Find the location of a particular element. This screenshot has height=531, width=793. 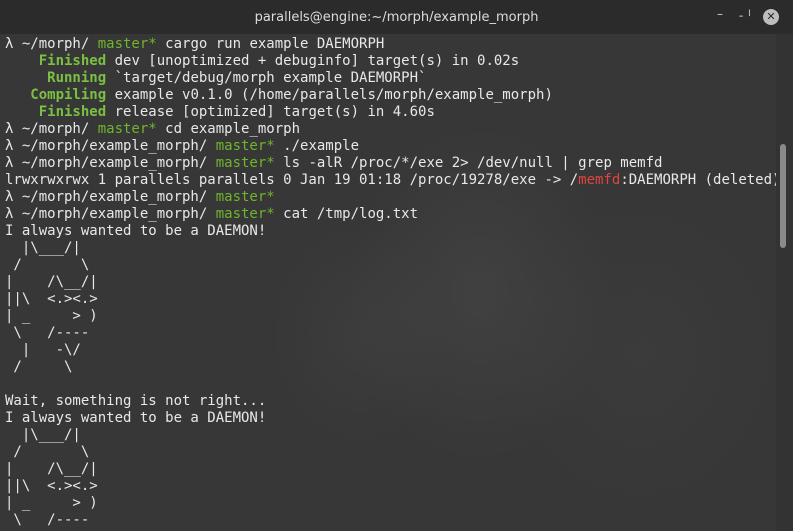

cargo-status-text: `target/debug/morph example DAEMORPH` is located at coordinates (266, 78).